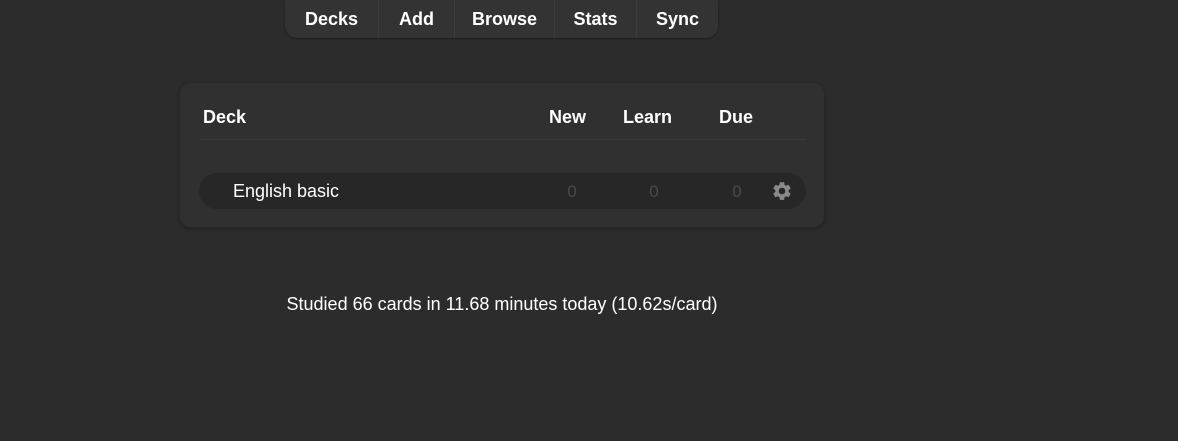  What do you see at coordinates (782, 191) in the screenshot?
I see `gear-icon` at bounding box center [782, 191].